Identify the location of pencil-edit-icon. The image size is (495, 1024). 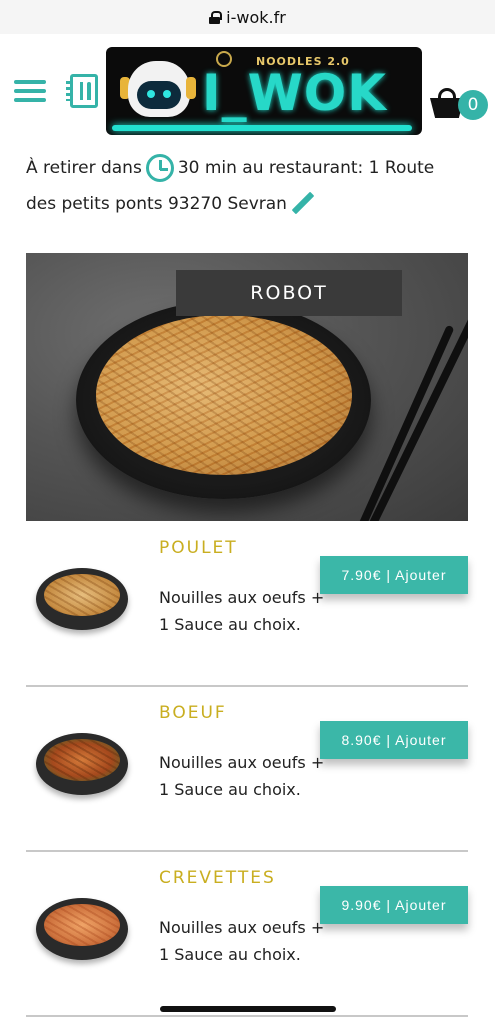
(303, 204).